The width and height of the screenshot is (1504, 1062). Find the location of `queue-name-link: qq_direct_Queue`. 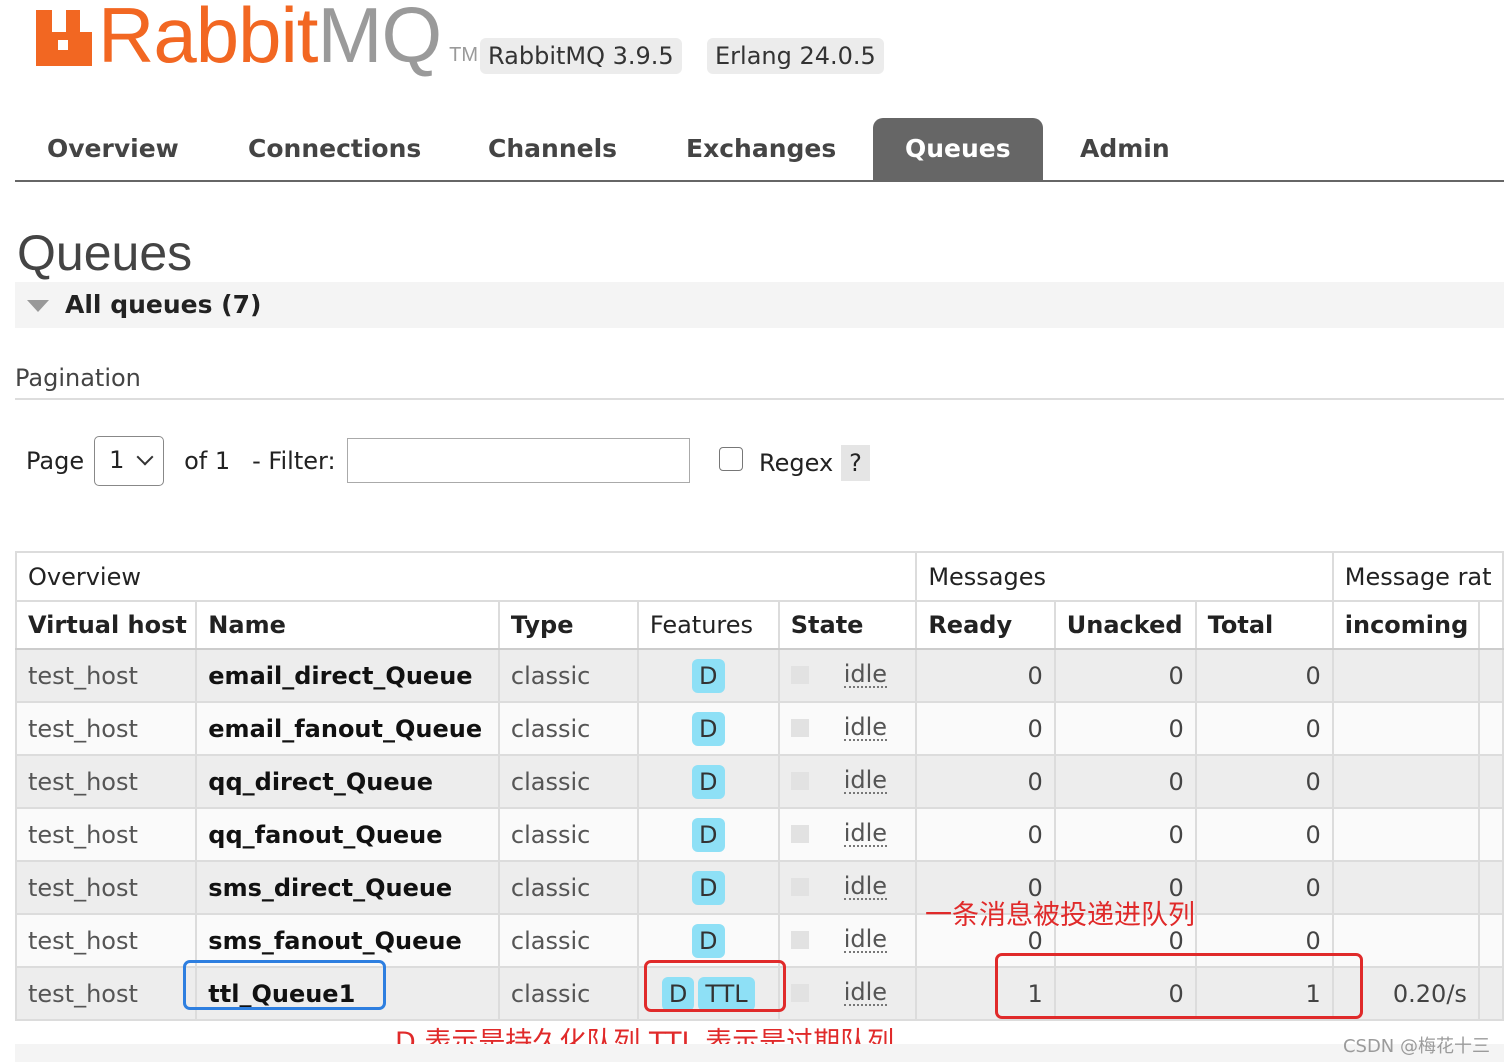

queue-name-link: qq_direct_Queue is located at coordinates (347, 781).